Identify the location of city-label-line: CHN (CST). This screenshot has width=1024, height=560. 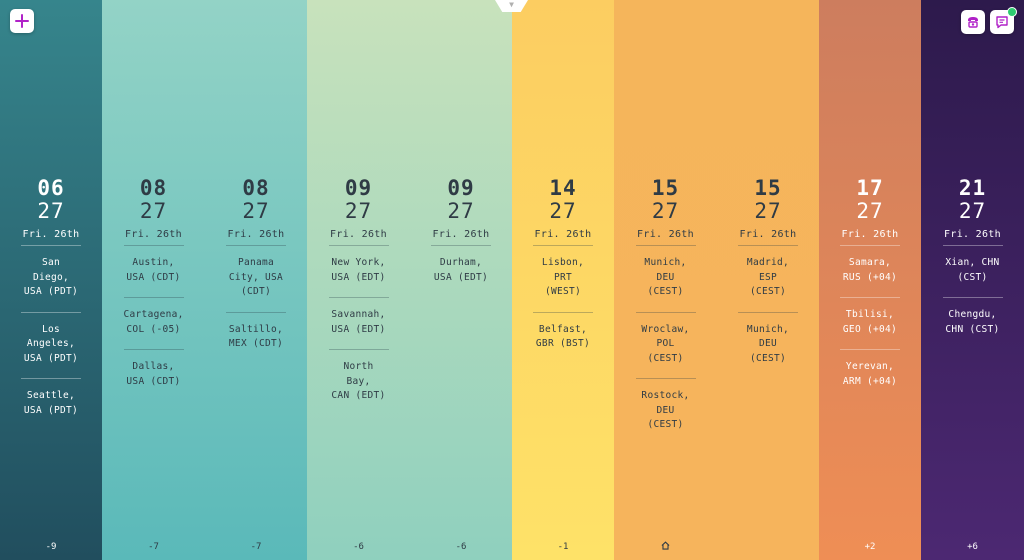
(972, 329).